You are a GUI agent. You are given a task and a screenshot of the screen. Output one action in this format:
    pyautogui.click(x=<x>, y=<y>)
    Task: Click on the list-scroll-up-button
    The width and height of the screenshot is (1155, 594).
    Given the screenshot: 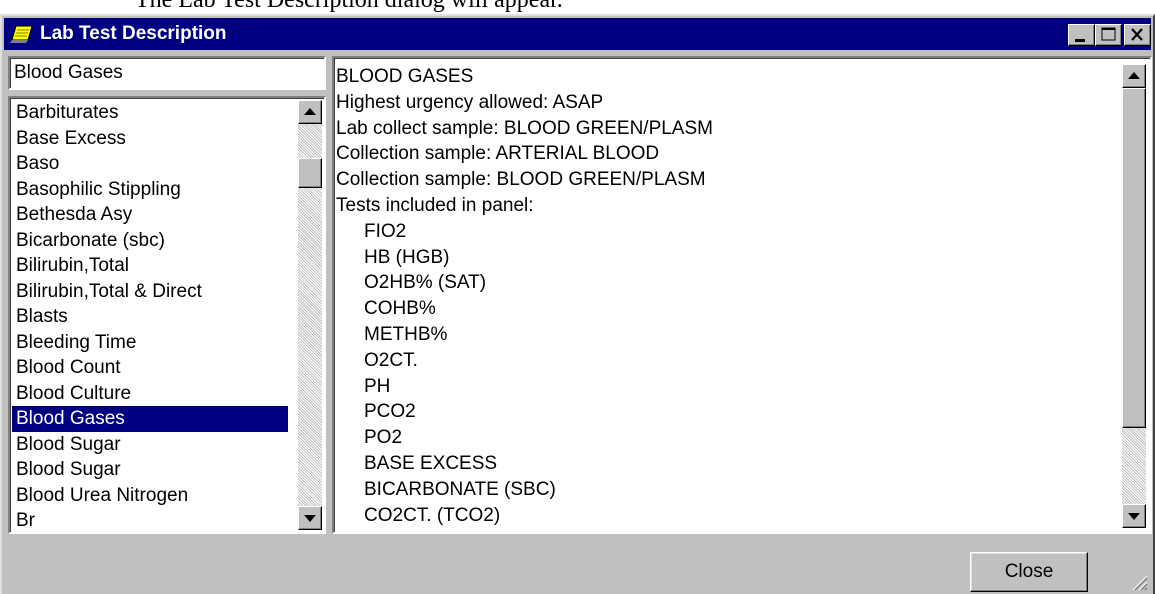 What is the action you would take?
    pyautogui.click(x=310, y=112)
    